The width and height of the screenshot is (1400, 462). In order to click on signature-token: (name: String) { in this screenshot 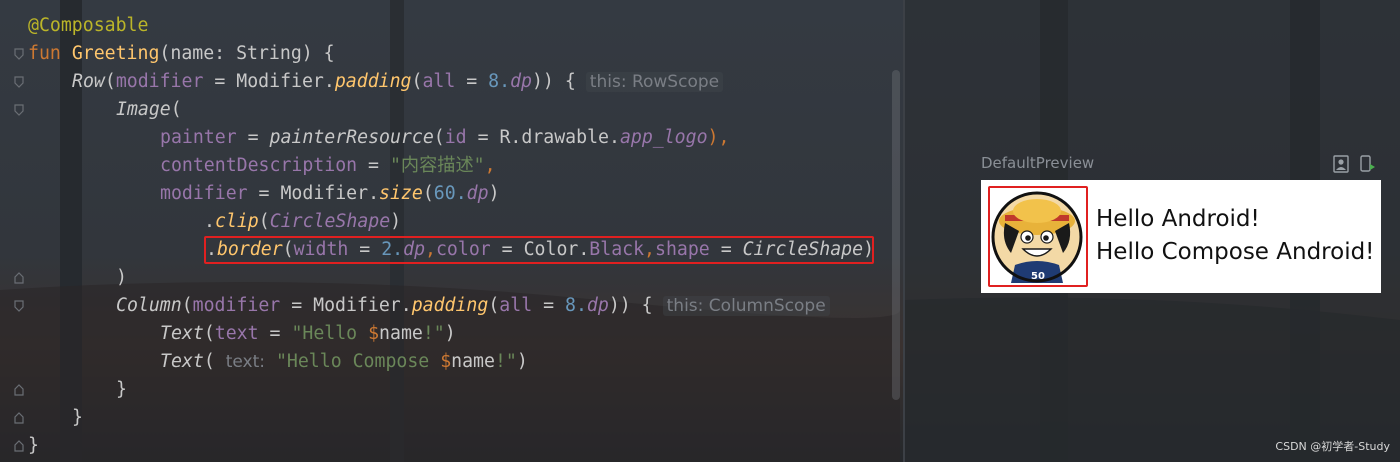, I will do `click(247, 53)`.